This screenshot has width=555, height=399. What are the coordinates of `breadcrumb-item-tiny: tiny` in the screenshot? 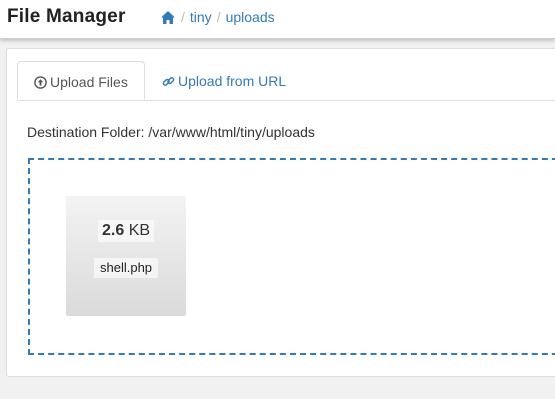 It's located at (201, 17).